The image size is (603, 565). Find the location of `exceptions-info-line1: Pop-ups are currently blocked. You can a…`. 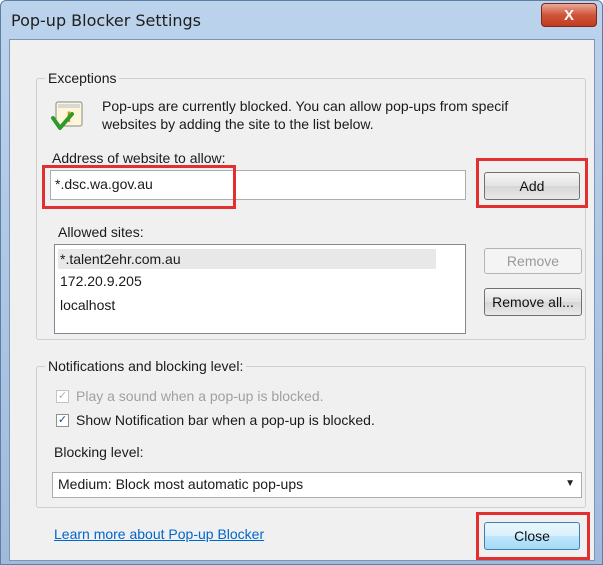

exceptions-info-line1: Pop-ups are currently blocked. You can a… is located at coordinates (305, 106).